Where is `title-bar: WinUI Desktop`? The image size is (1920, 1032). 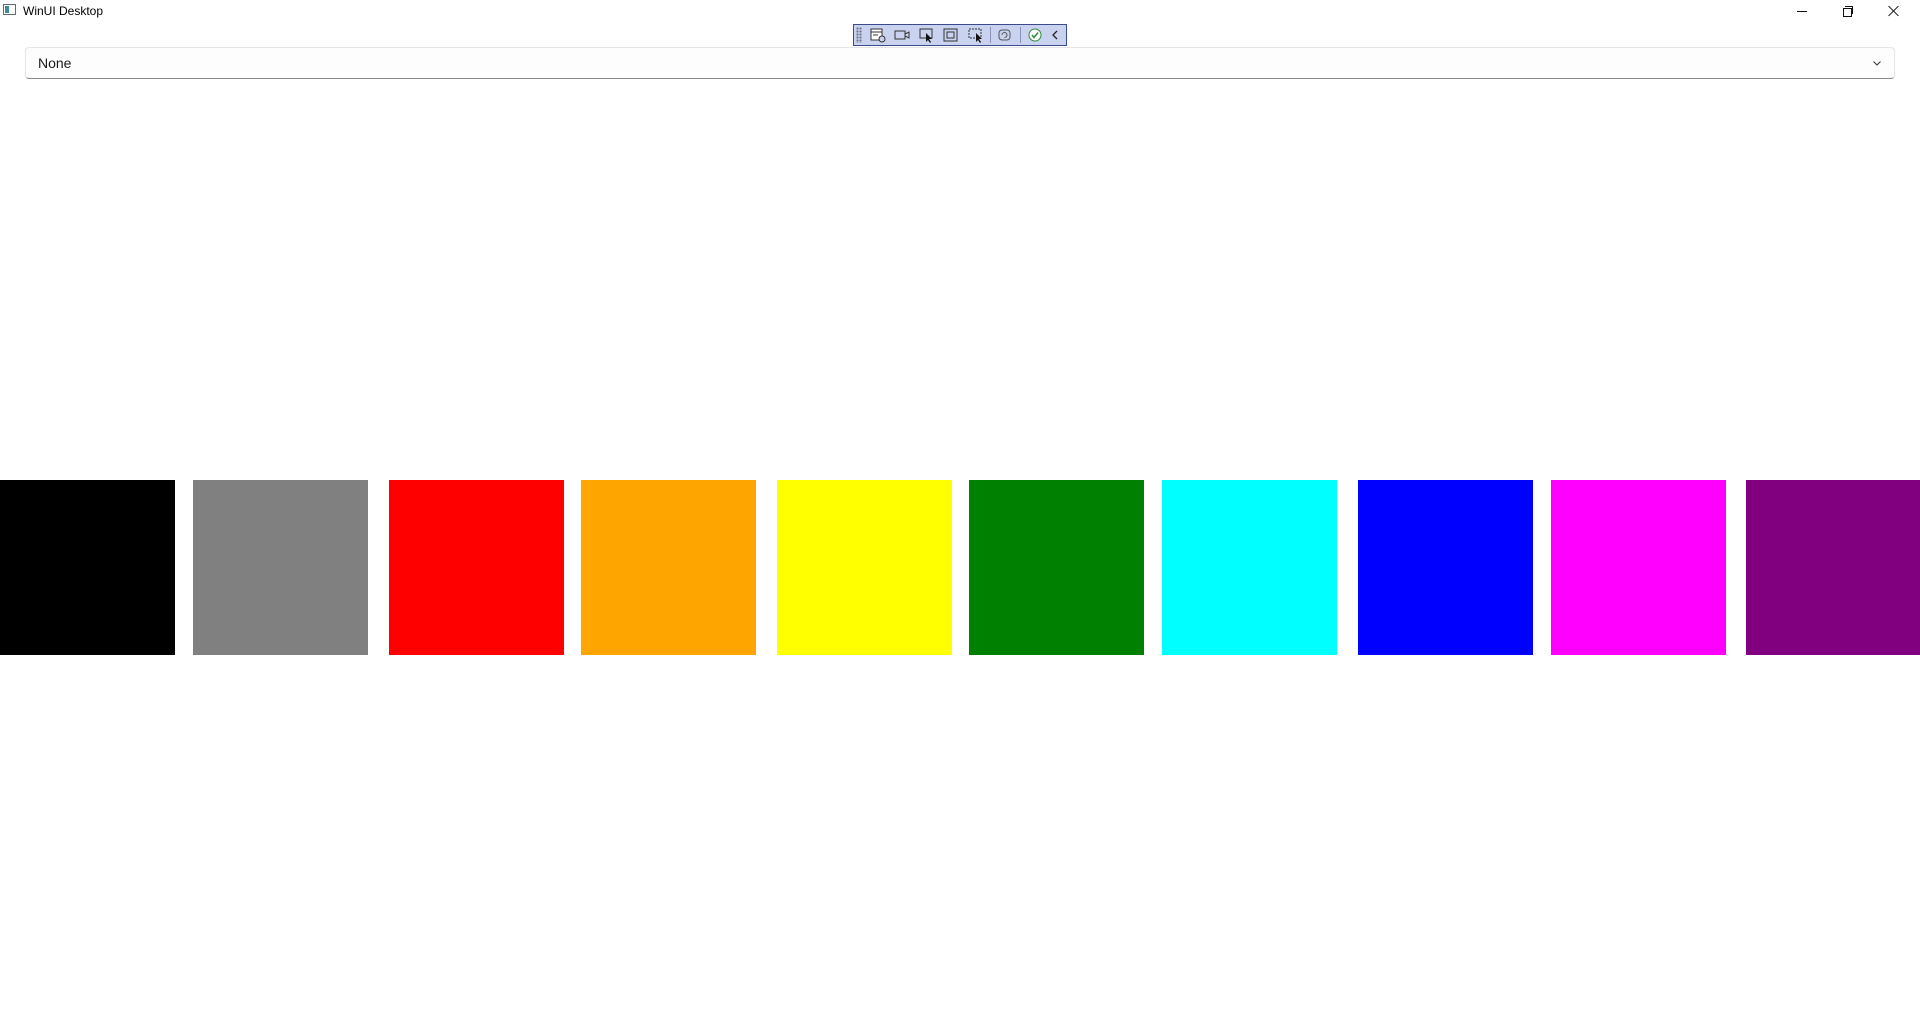 title-bar: WinUI Desktop is located at coordinates (960, 12).